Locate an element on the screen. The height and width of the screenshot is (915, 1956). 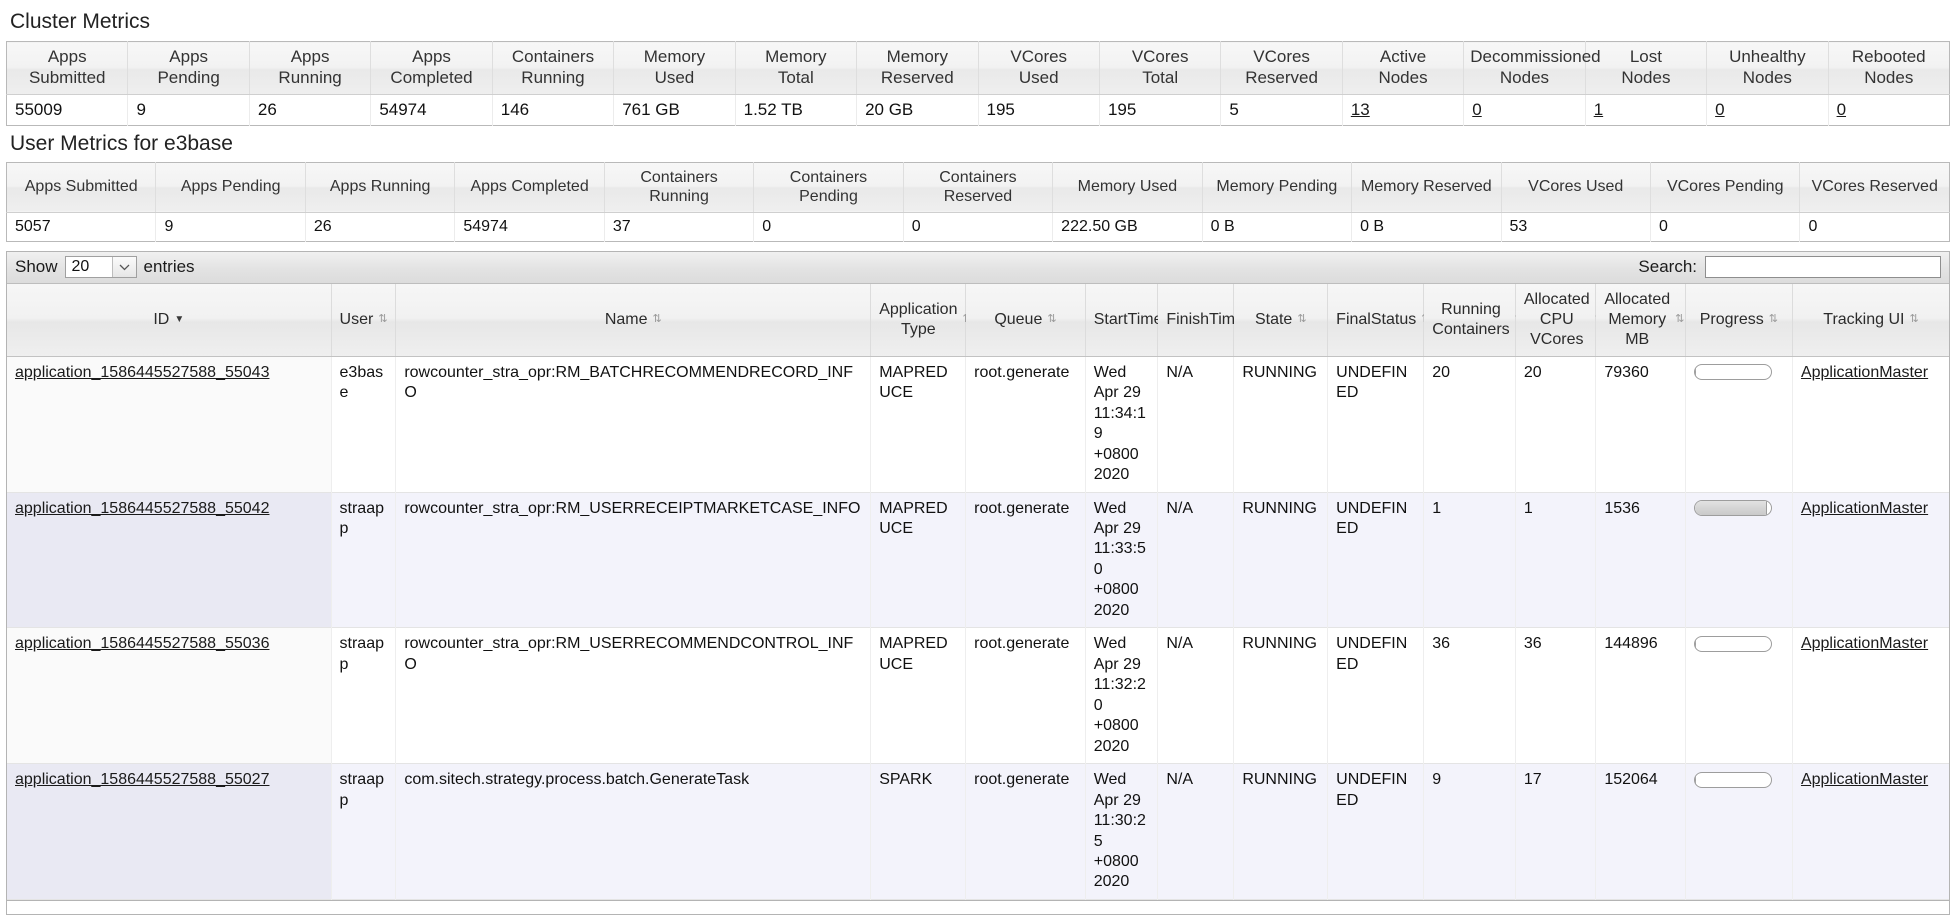
column-header-user: User ⇅ is located at coordinates (364, 320).